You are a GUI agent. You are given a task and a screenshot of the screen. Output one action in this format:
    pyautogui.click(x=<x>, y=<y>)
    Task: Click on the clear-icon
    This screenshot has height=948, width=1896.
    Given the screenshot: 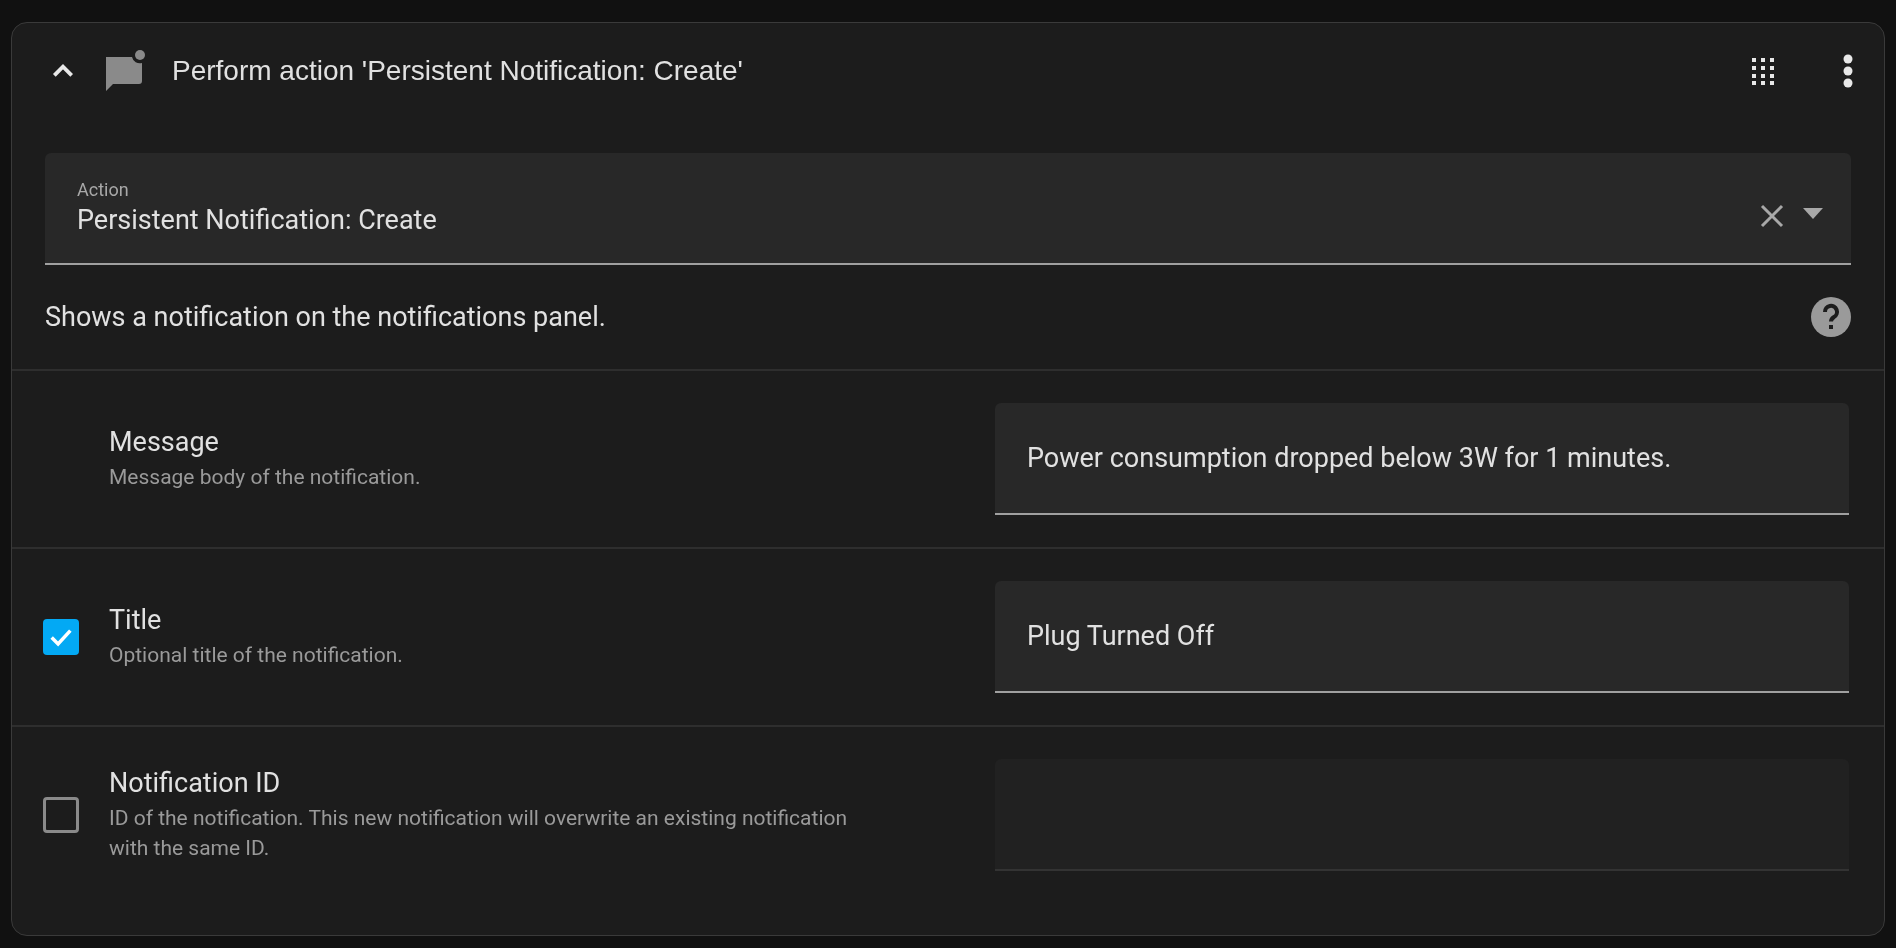 What is the action you would take?
    pyautogui.click(x=1772, y=216)
    